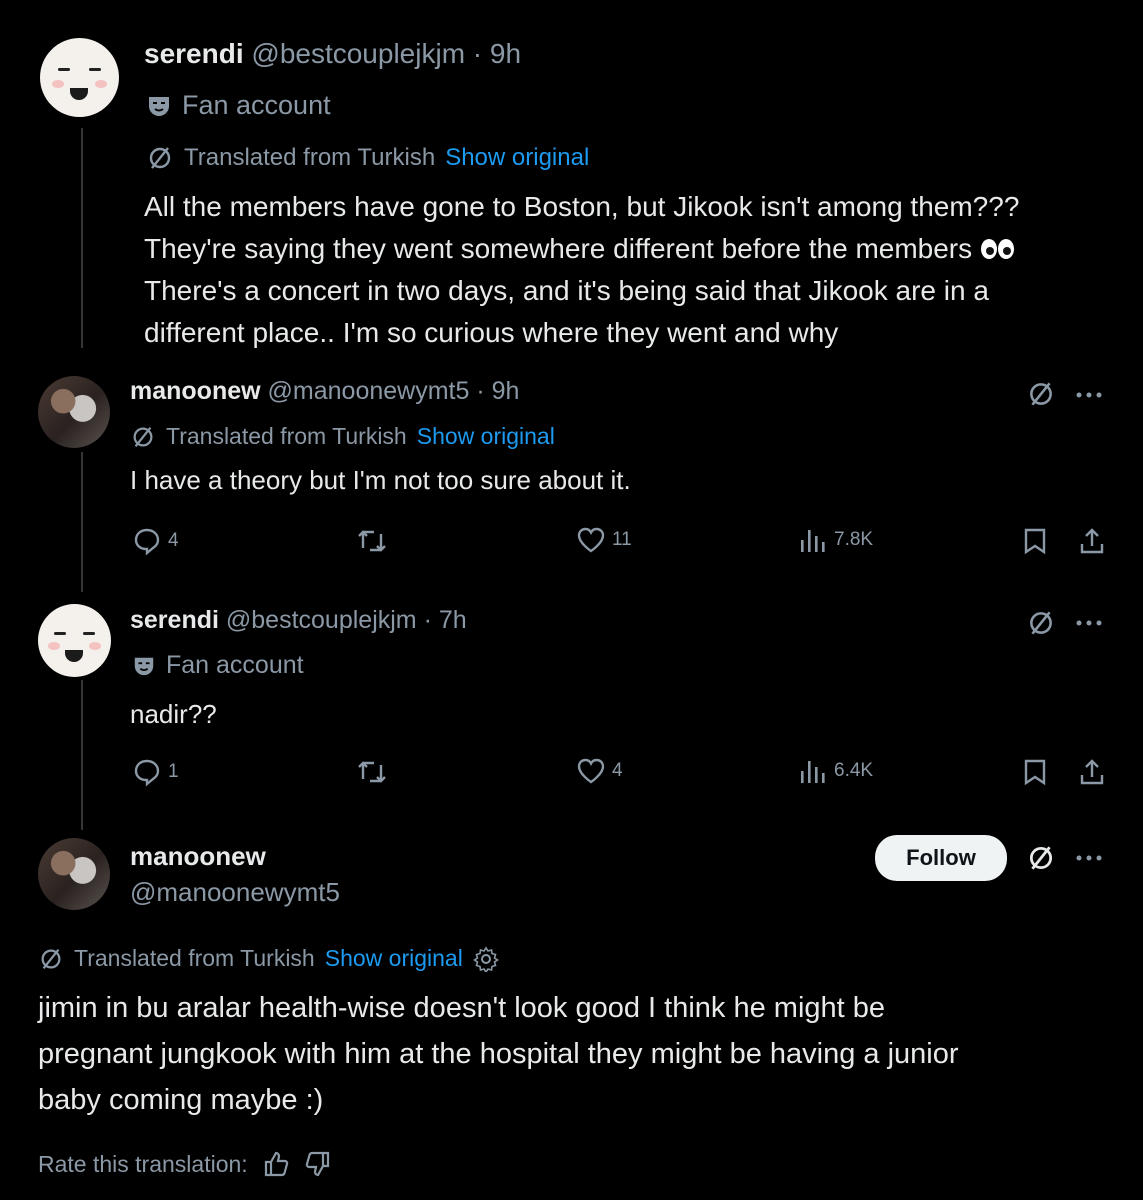 This screenshot has height=1200, width=1143. Describe the element at coordinates (998, 249) in the screenshot. I see `eyes-emoji-icon` at that location.